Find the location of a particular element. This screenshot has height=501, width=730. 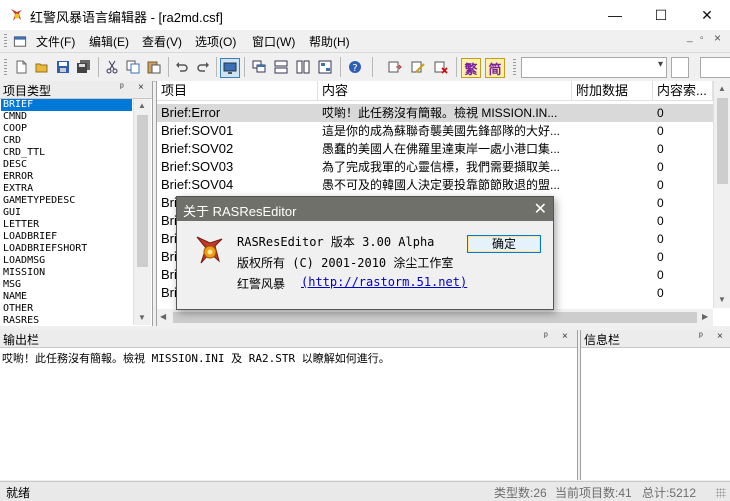

list-item: OTHER is located at coordinates (66, 309).